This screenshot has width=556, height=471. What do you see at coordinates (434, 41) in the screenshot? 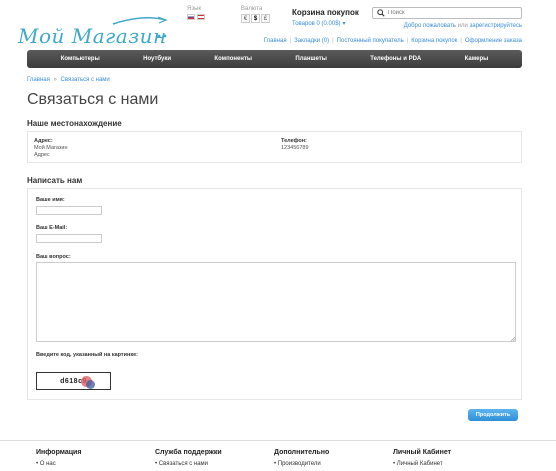
I see `top-link-cart: Корзина покупок` at bounding box center [434, 41].